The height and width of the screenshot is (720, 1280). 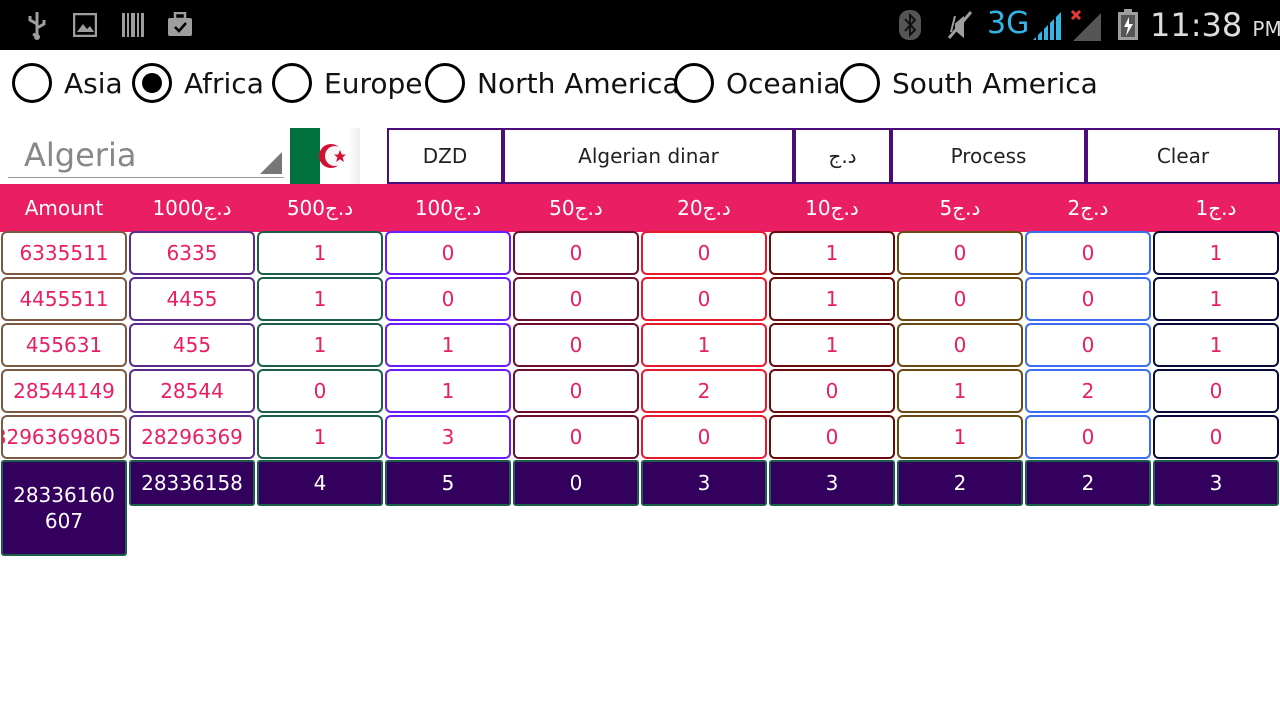 I want to click on header-amount: Amount, so click(x=64, y=208).